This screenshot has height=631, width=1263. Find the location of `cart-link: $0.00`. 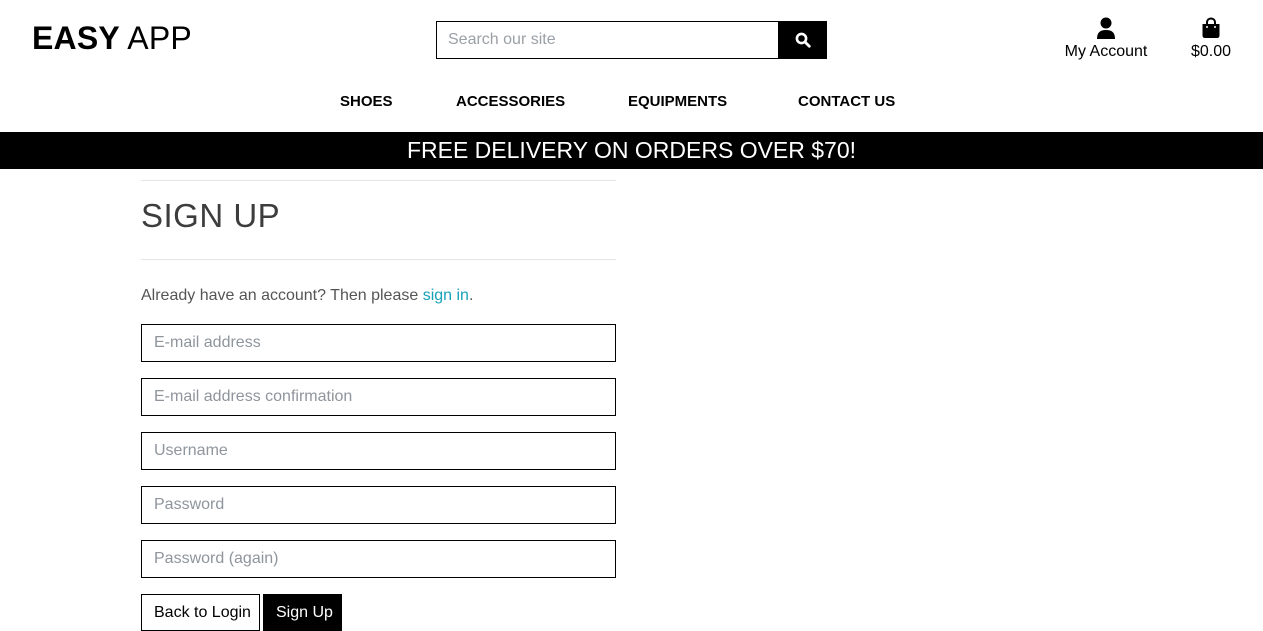

cart-link: $0.00 is located at coordinates (1211, 38).